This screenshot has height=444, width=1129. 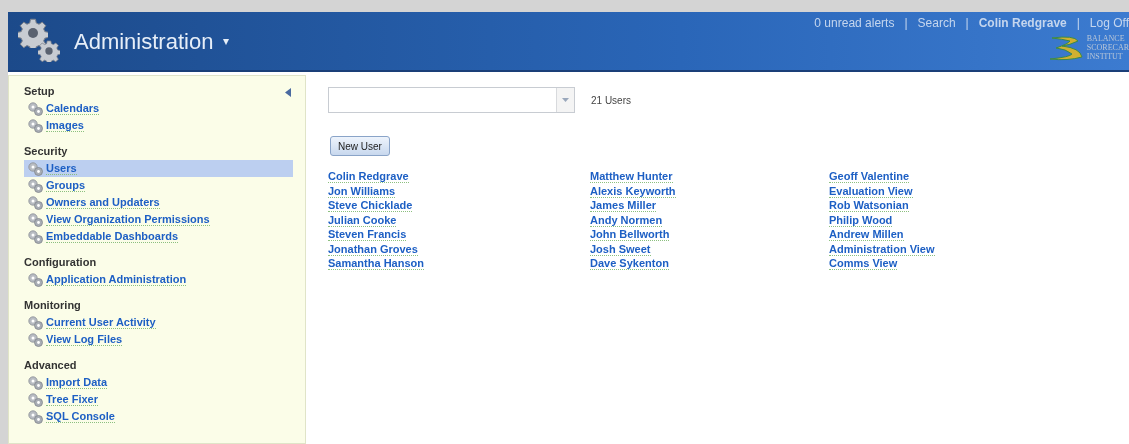 What do you see at coordinates (1106, 38) in the screenshot?
I see `logo-text: BALANCE` at bounding box center [1106, 38].